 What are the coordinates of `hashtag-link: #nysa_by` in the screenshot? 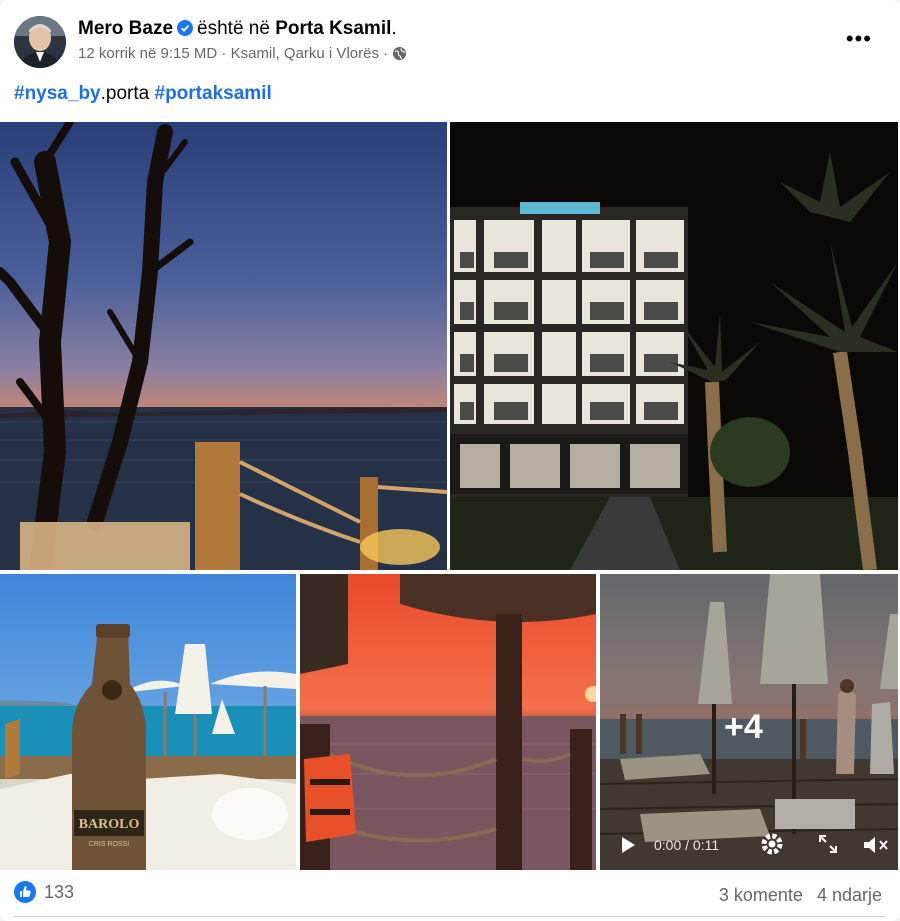 It's located at (57, 93).